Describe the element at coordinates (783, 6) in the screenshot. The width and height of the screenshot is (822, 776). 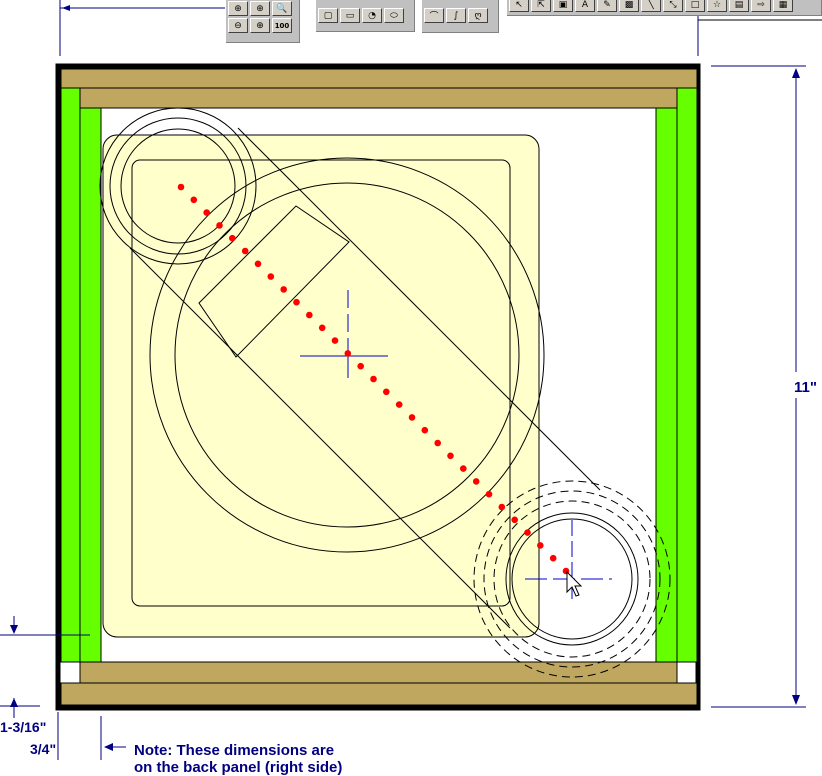
I see `grid-tool-icon: ▦` at that location.